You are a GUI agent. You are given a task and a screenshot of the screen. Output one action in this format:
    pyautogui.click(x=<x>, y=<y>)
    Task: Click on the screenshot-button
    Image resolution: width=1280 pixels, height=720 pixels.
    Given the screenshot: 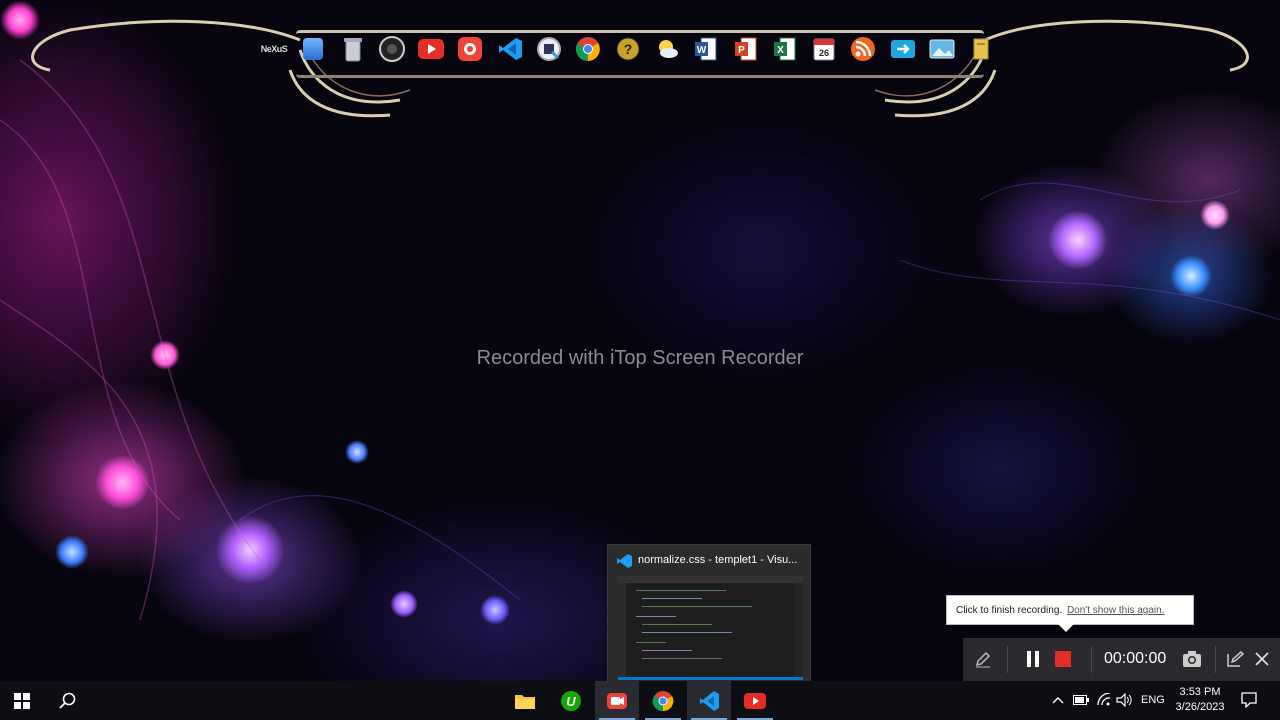 What is the action you would take?
    pyautogui.click(x=1192, y=659)
    